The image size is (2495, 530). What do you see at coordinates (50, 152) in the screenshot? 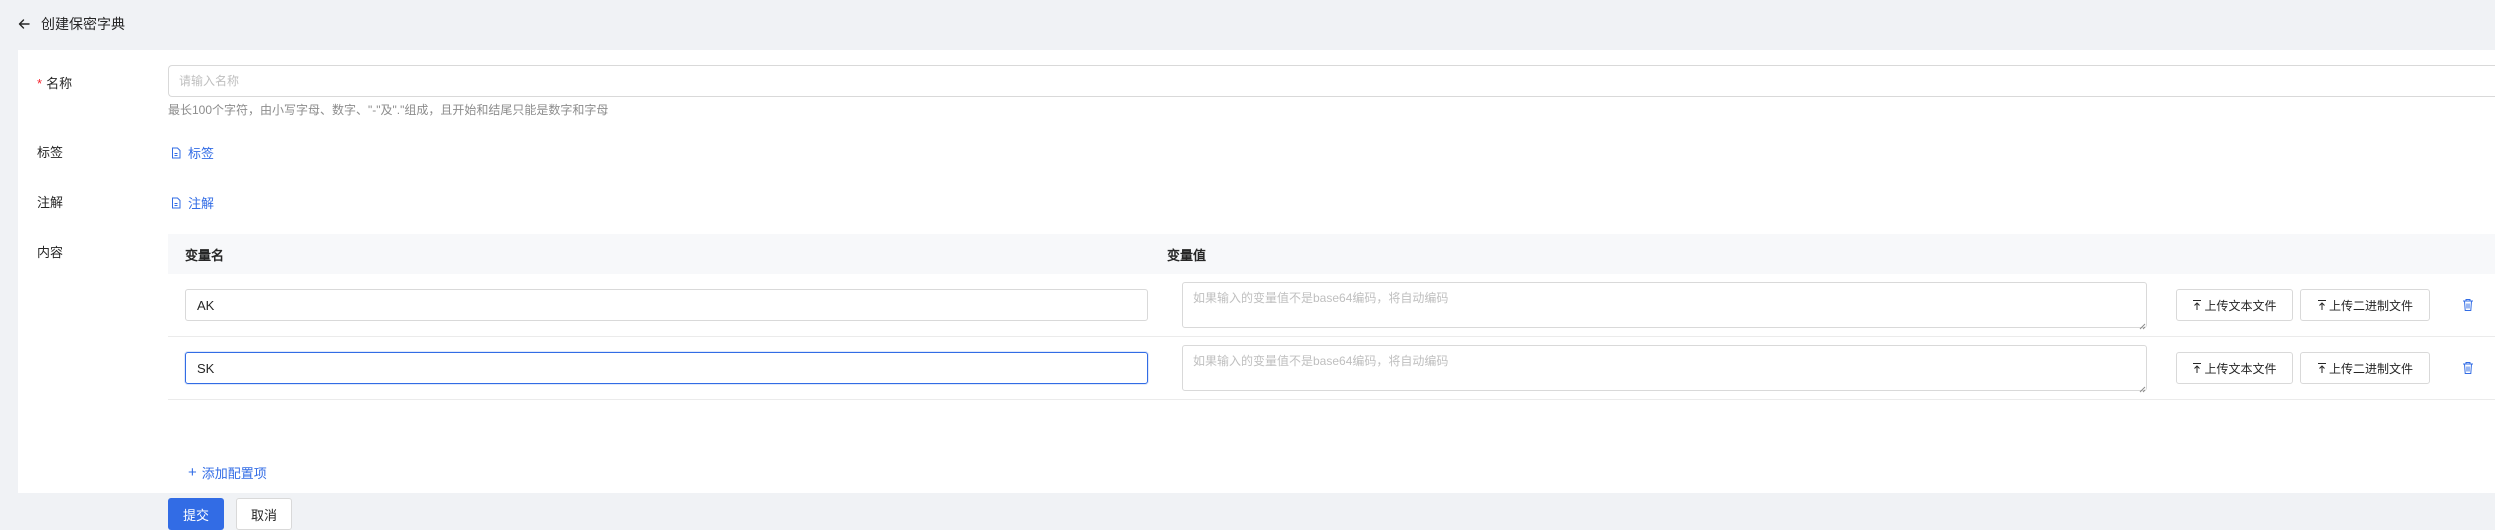
I see `tags-label: 标签` at bounding box center [50, 152].